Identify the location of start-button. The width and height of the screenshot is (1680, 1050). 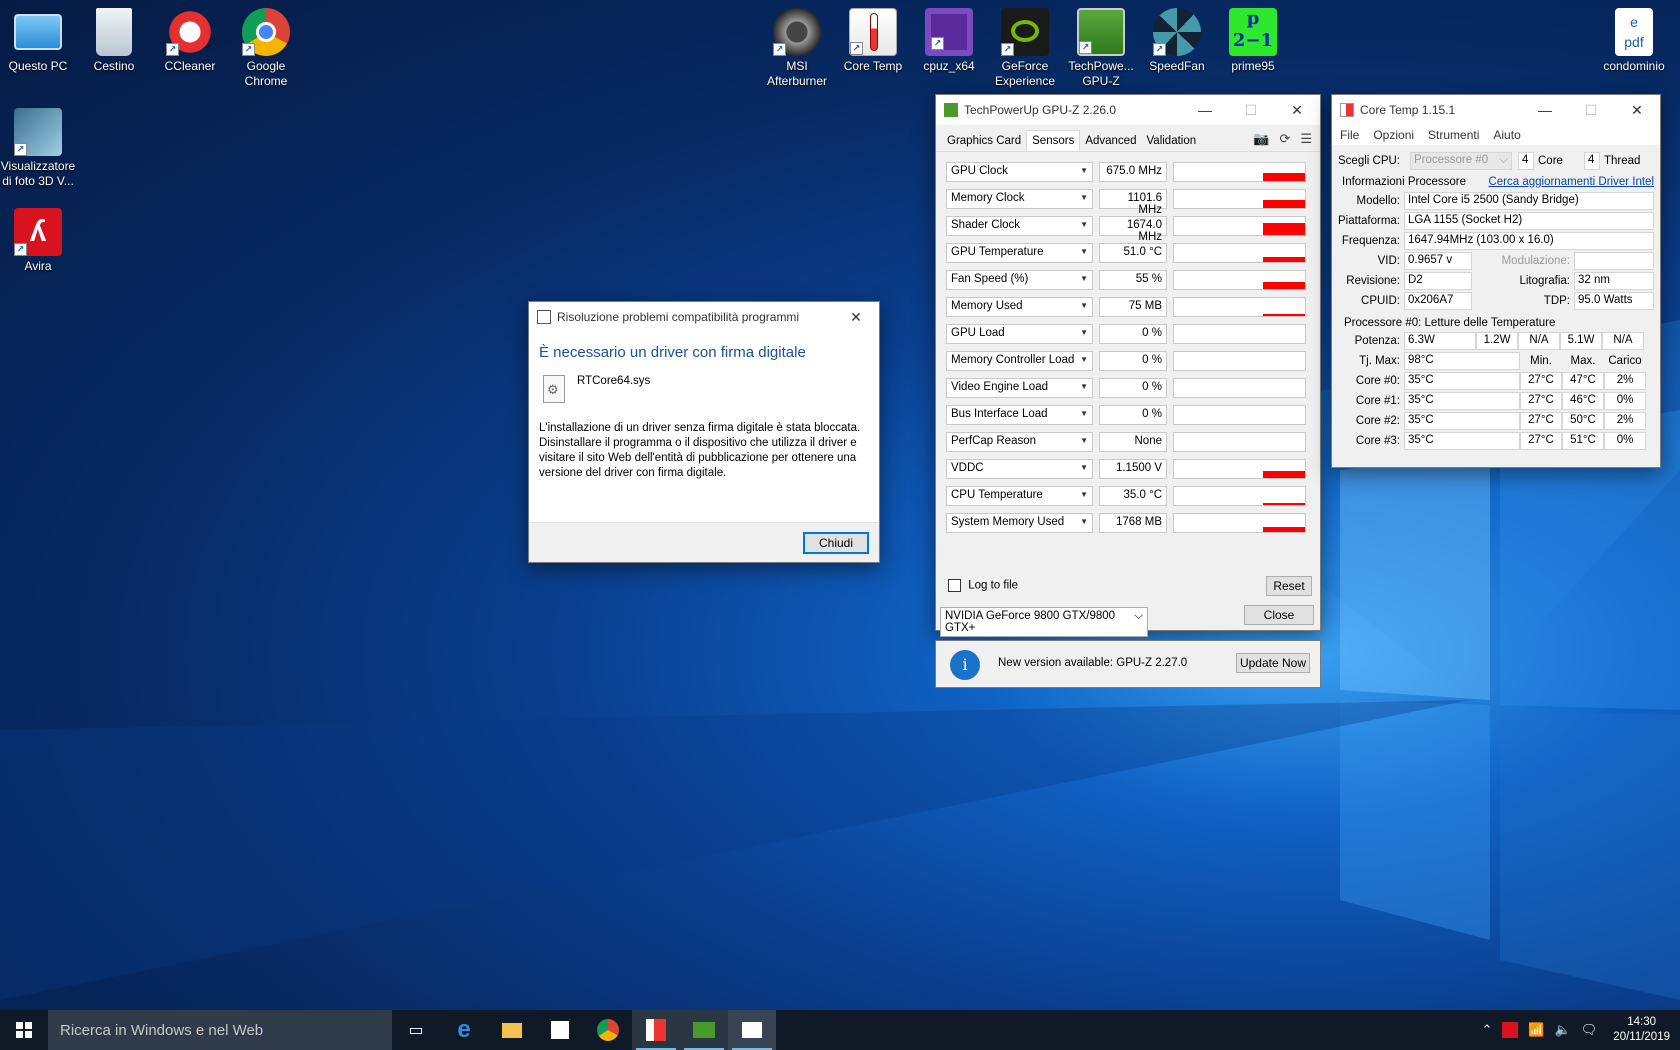
(24, 1030).